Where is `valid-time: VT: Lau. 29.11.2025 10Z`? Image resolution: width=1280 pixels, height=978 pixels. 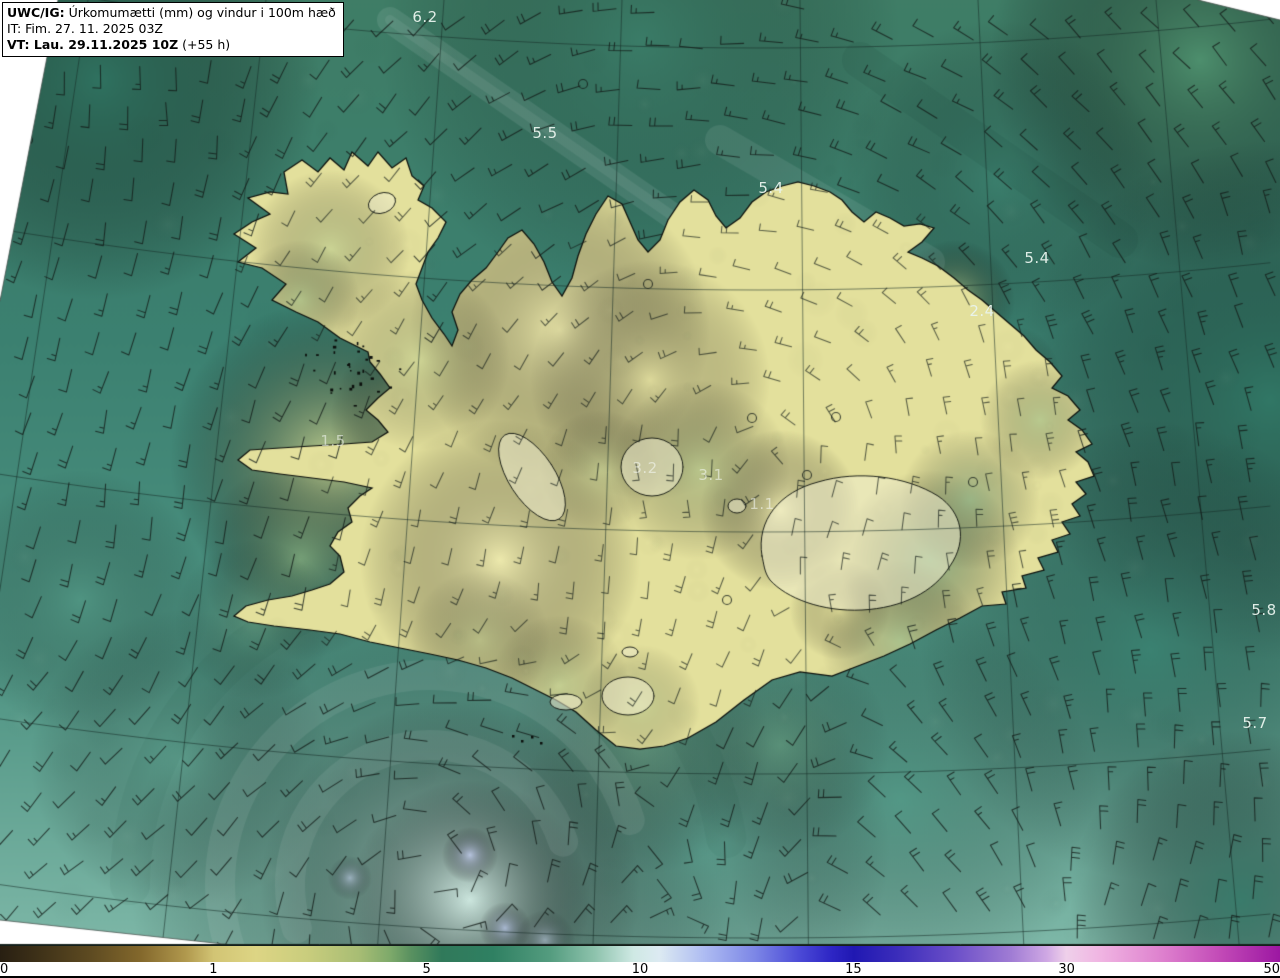 valid-time: VT: Lau. 29.11.2025 10Z is located at coordinates (93, 44).